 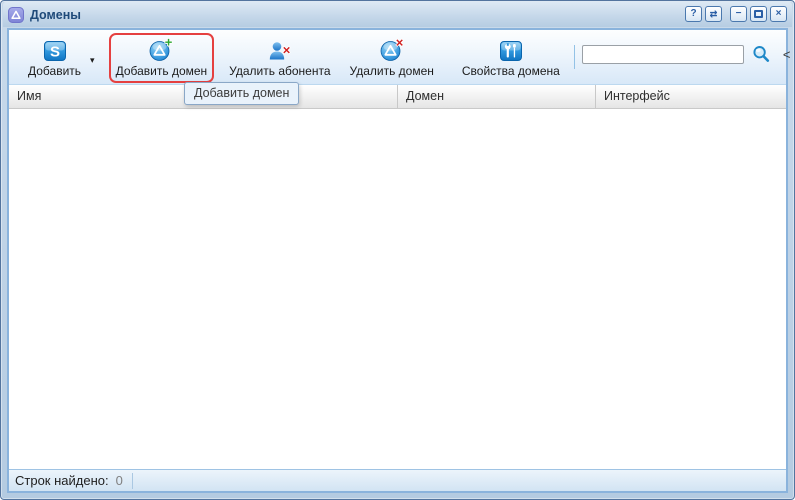 I want to click on close-button: ×, so click(x=778, y=14).